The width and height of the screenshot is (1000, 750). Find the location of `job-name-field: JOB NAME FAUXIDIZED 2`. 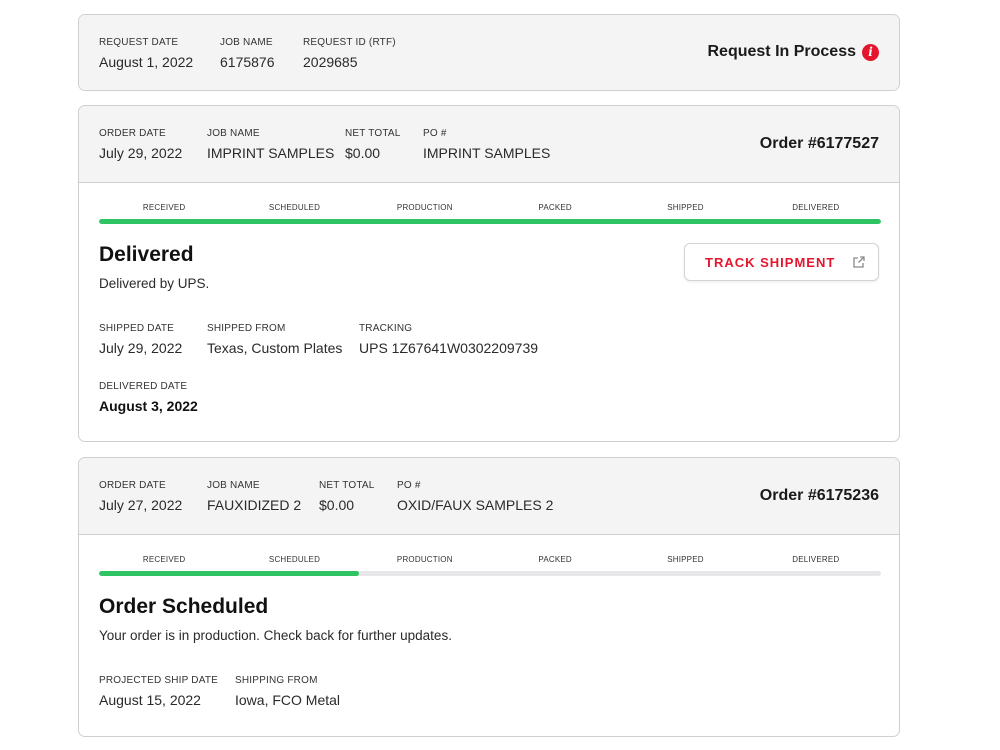

job-name-field: JOB NAME FAUXIDIZED 2 is located at coordinates (254, 496).